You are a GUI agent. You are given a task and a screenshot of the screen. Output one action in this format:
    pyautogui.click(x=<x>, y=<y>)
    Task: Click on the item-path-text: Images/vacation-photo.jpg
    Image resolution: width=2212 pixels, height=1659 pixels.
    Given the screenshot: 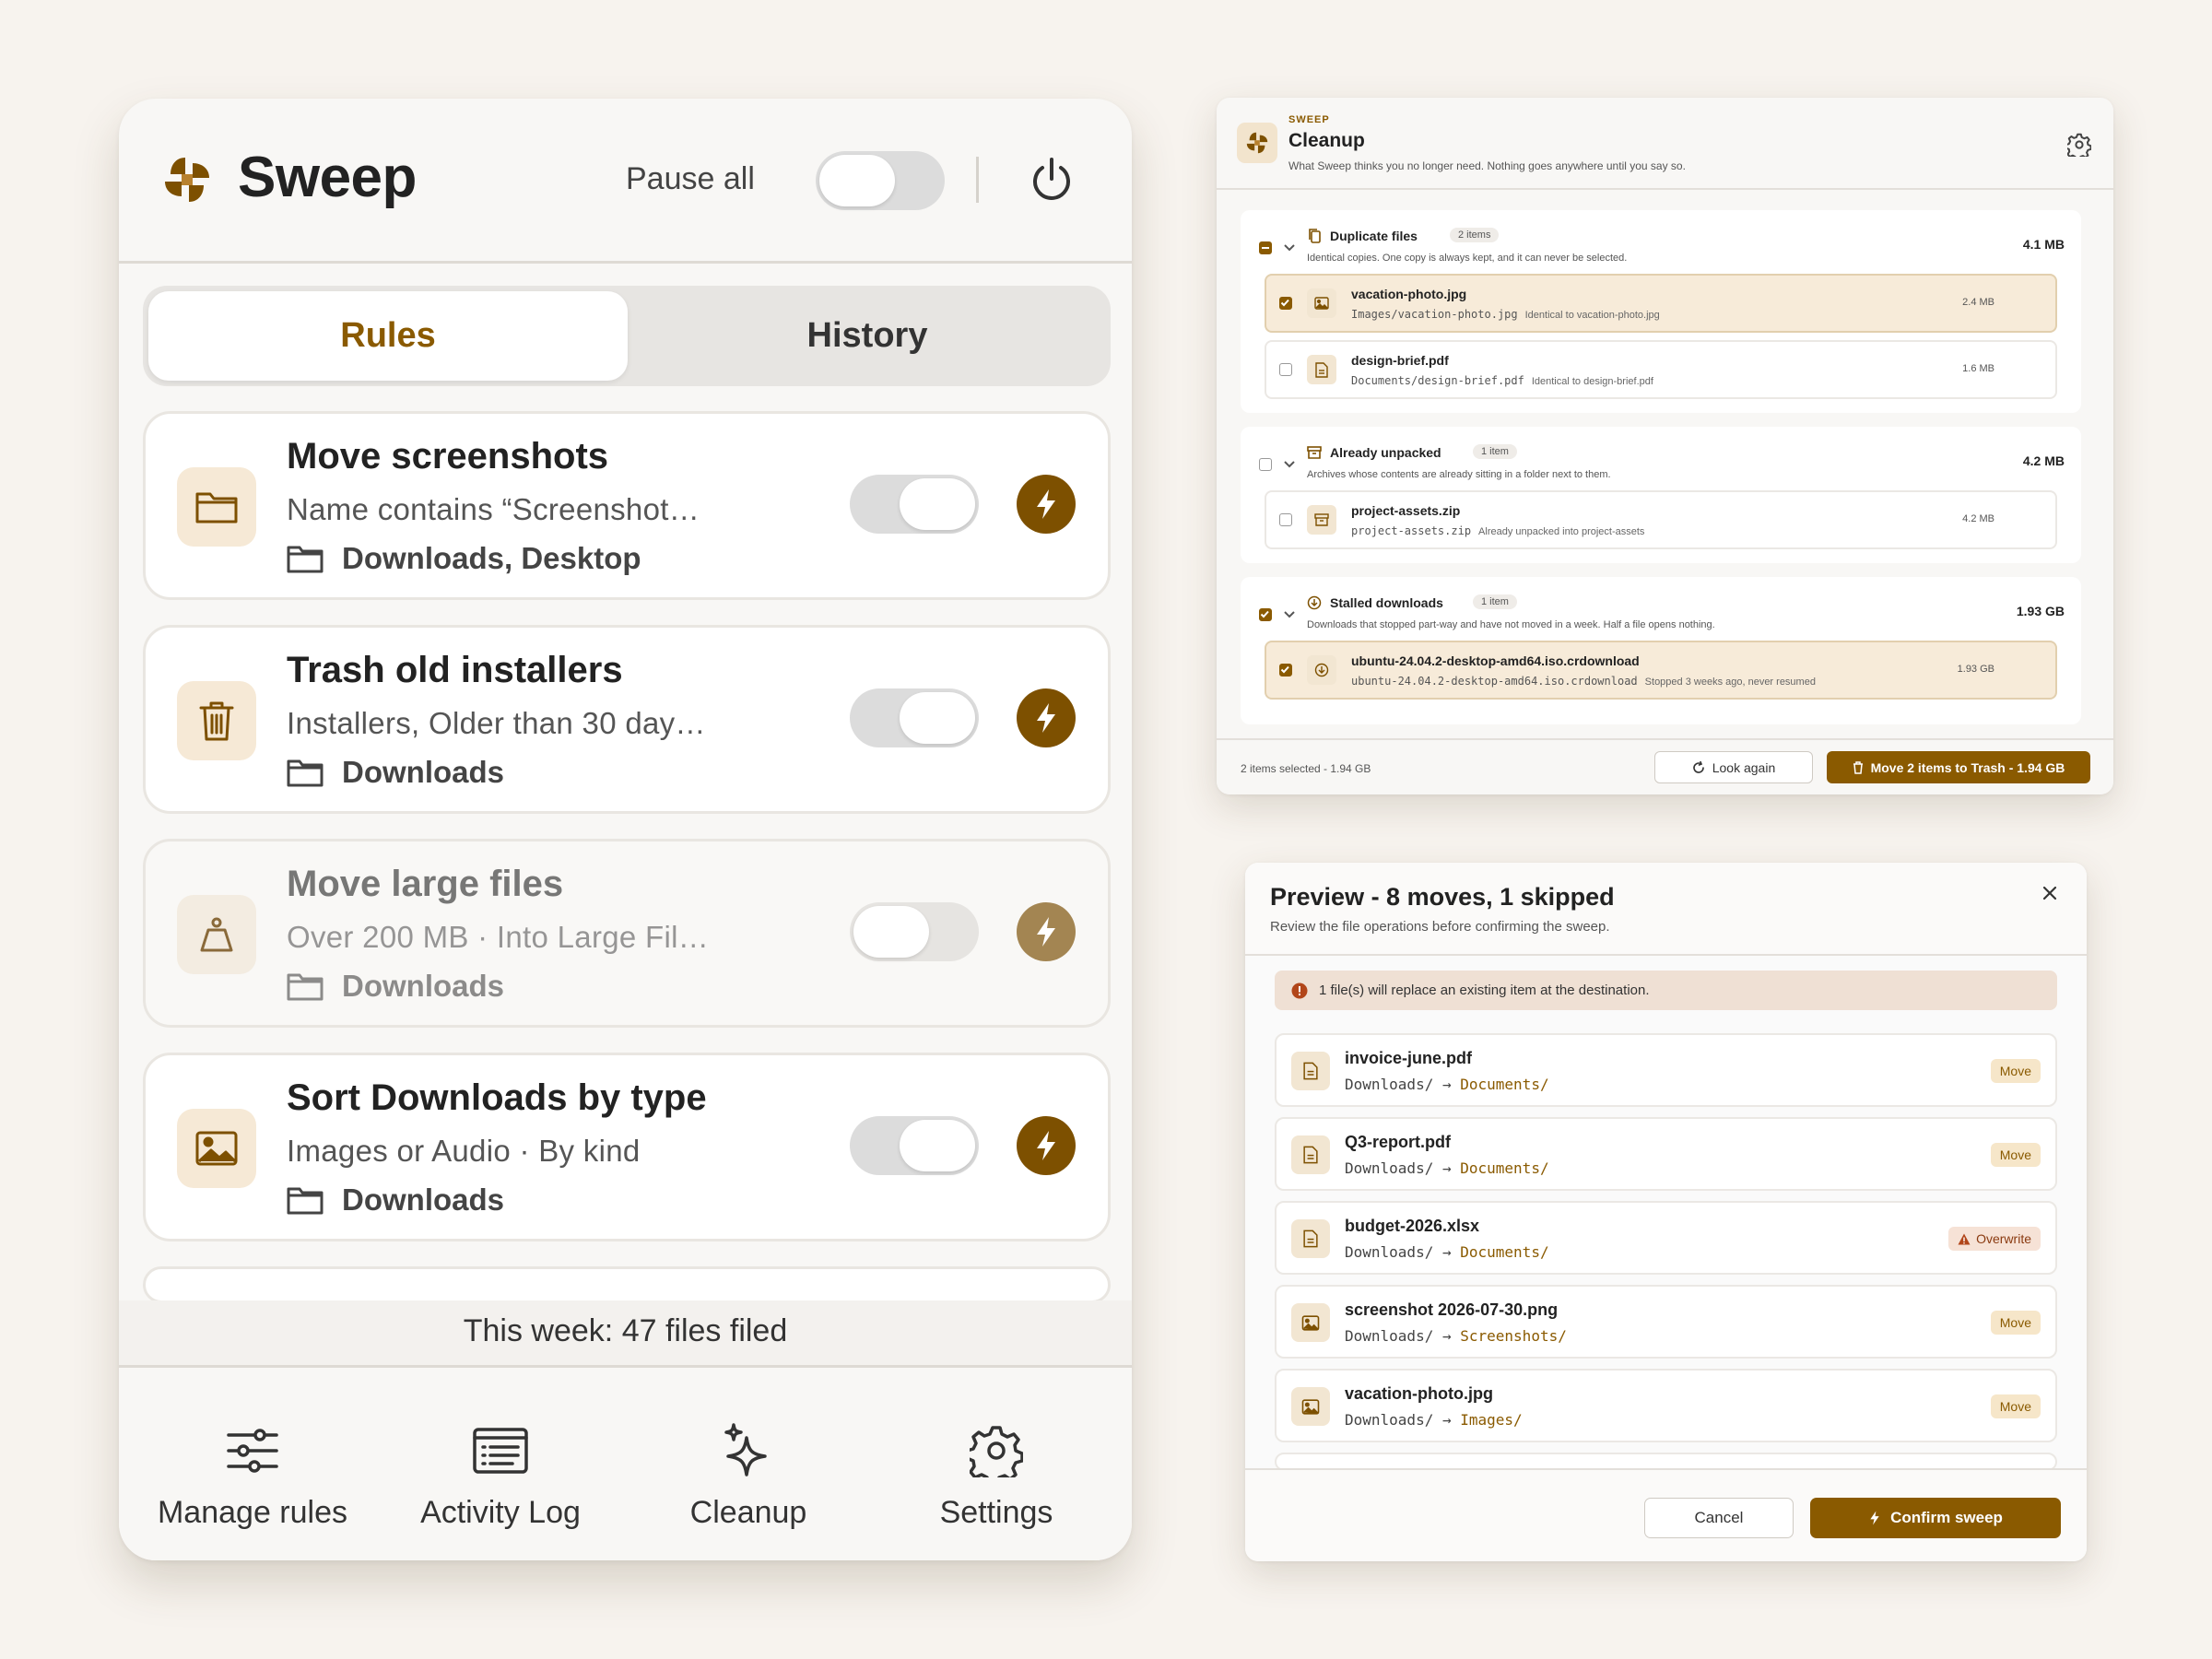 What is the action you would take?
    pyautogui.click(x=1434, y=314)
    